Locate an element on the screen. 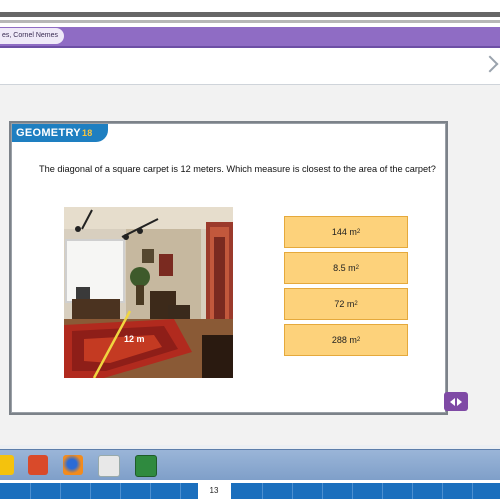 The height and width of the screenshot is (500, 500). answer-option-1: 144 m2 is located at coordinates (346, 232).